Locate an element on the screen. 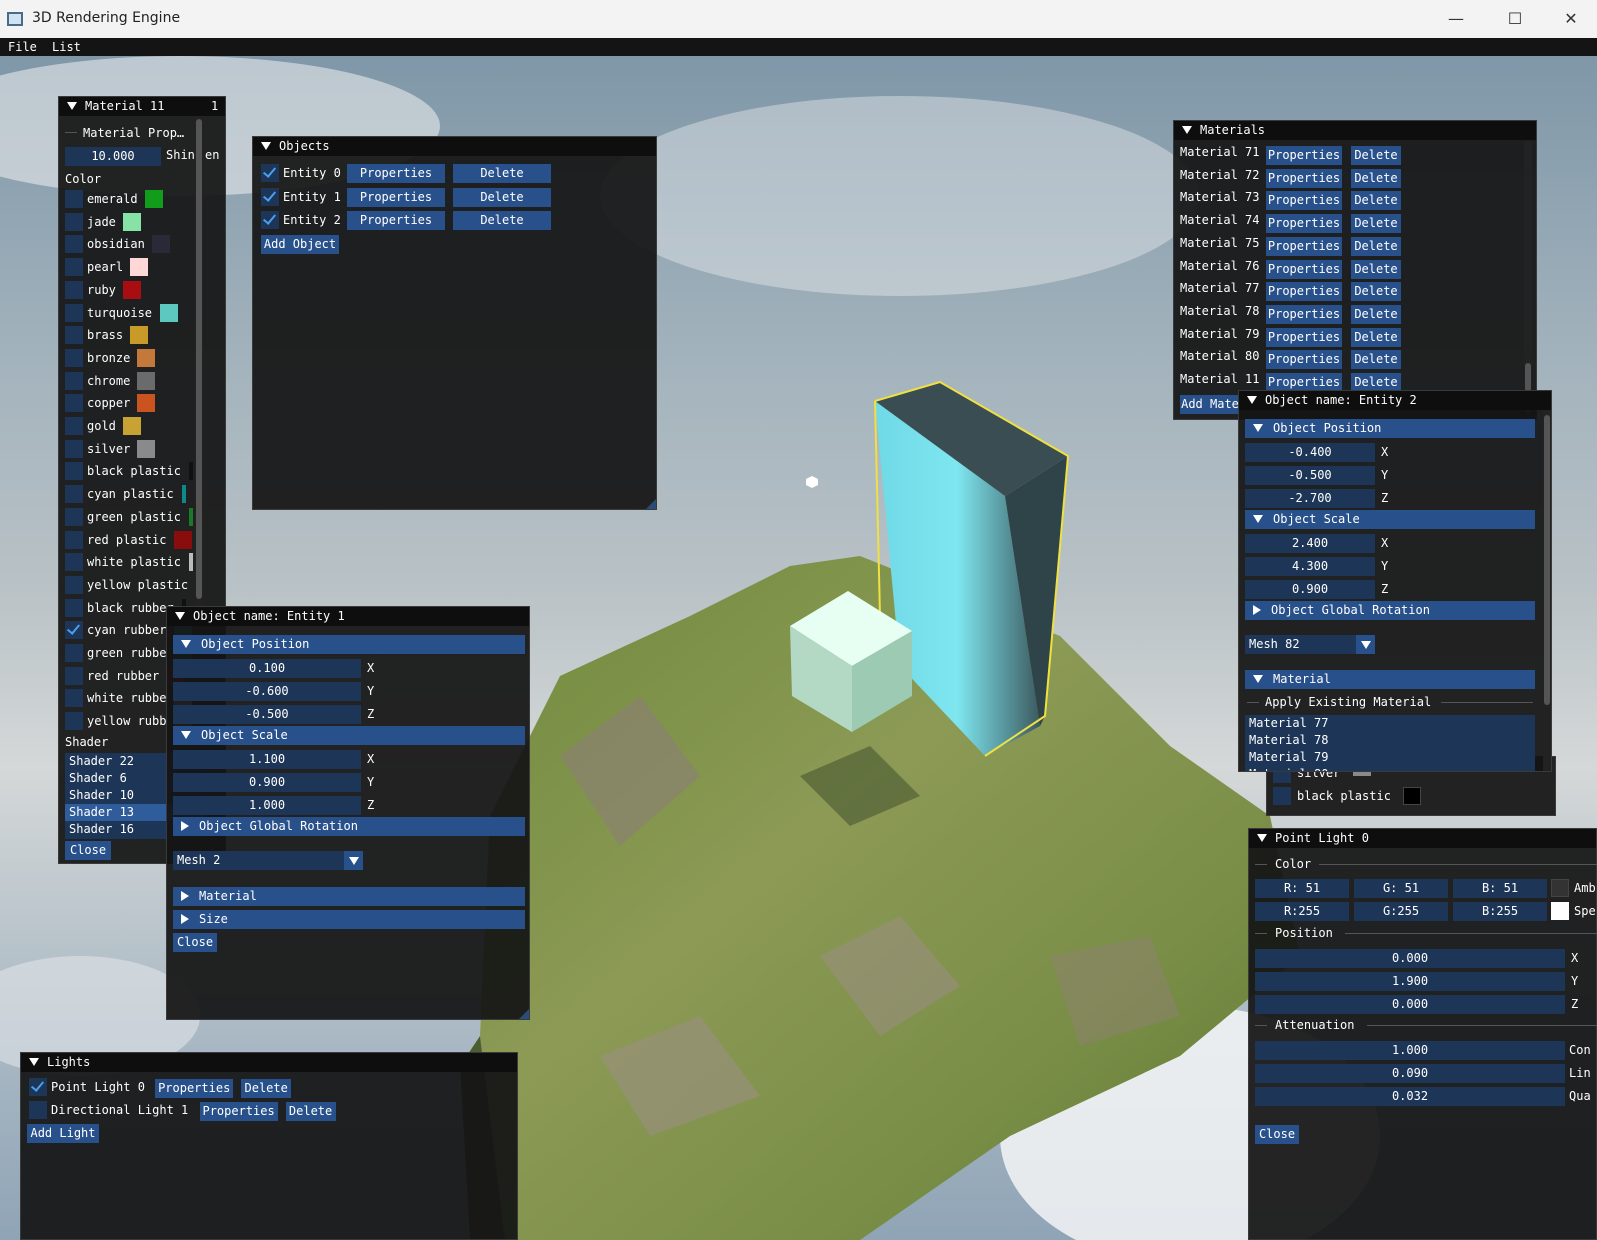 This screenshot has width=1597, height=1240. add-light-button: Add Light is located at coordinates (63, 1133).